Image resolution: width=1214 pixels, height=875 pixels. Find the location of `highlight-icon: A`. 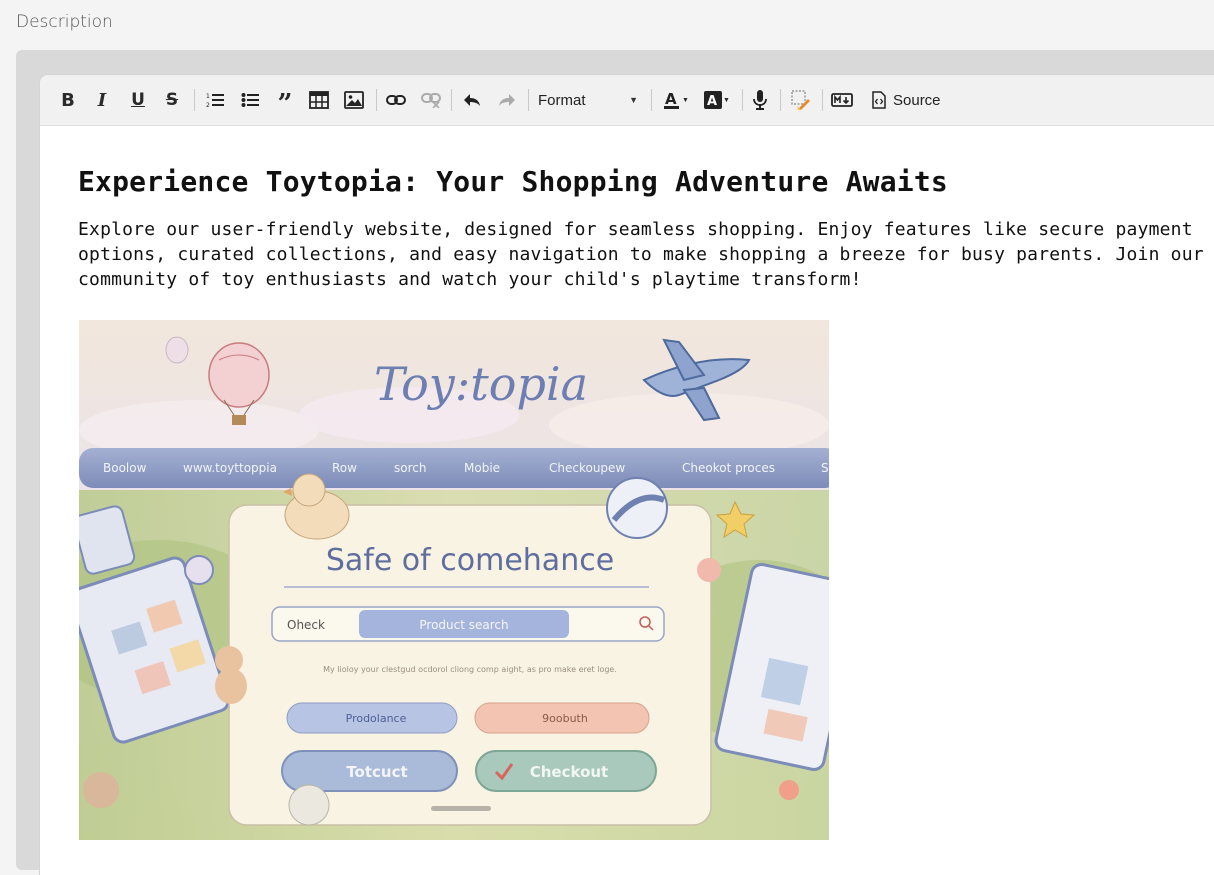

highlight-icon: A is located at coordinates (713, 100).